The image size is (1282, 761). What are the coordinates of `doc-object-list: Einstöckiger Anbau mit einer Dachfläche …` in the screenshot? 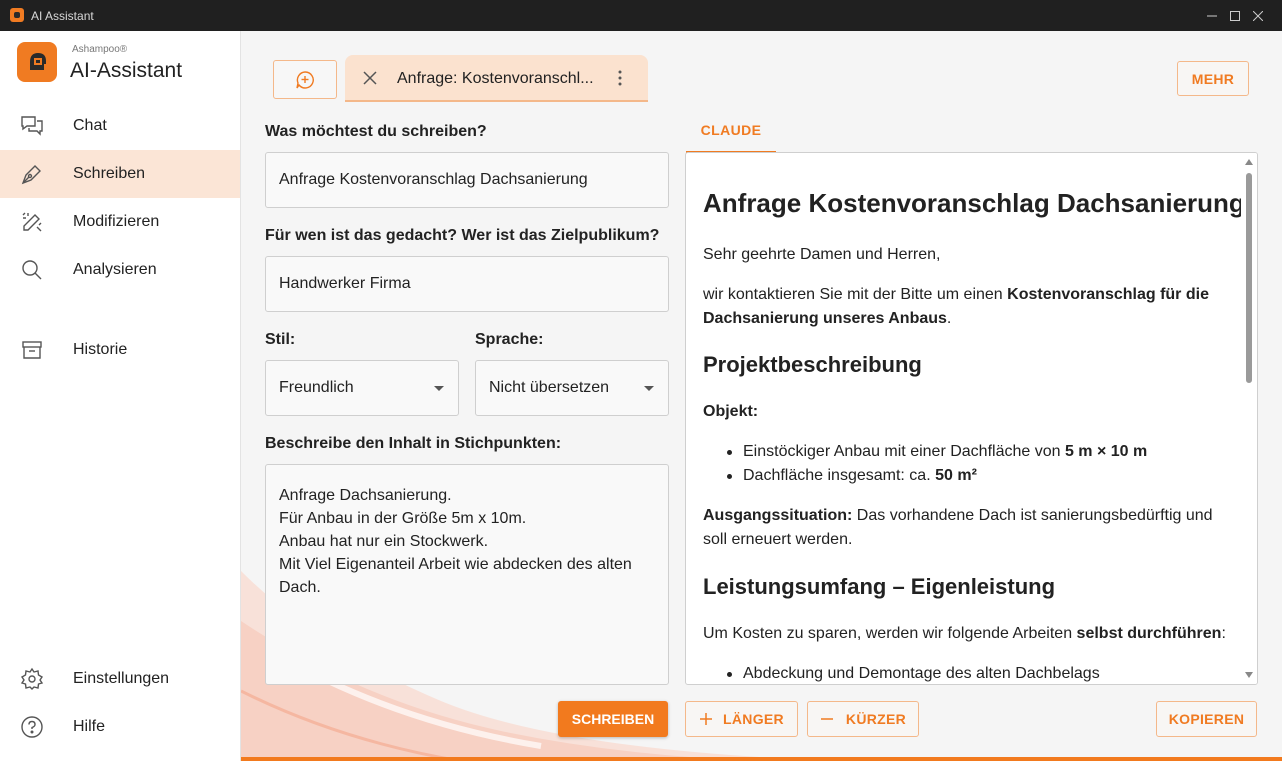 It's located at (935, 464).